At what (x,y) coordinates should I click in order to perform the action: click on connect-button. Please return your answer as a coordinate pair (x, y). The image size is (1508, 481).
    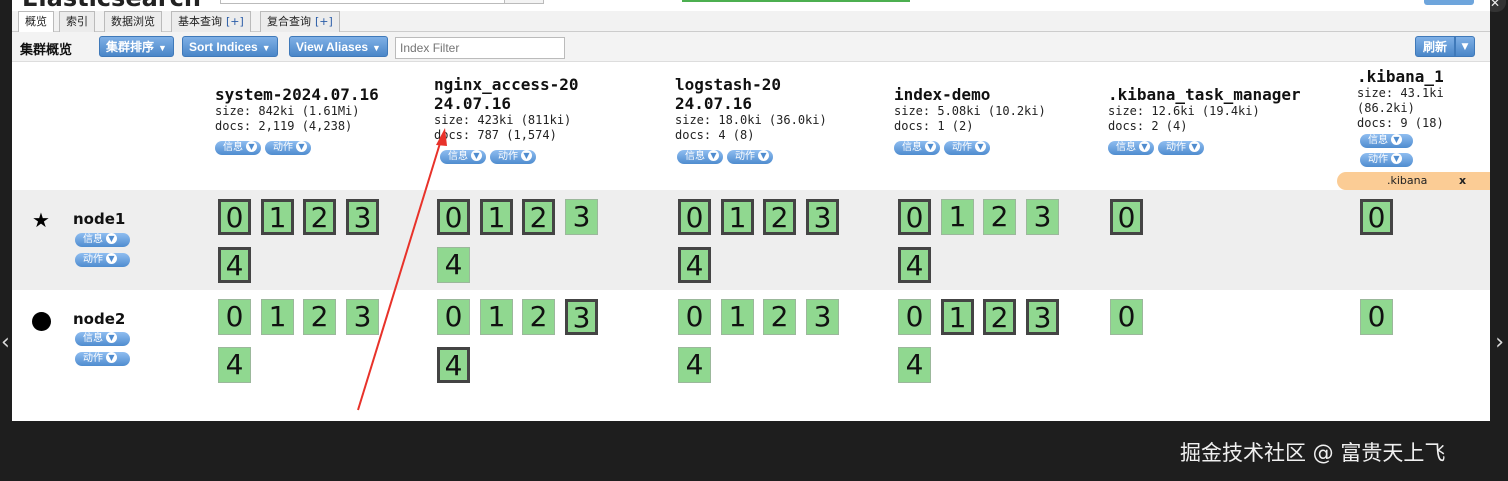
    Looking at the image, I should click on (524, 2).